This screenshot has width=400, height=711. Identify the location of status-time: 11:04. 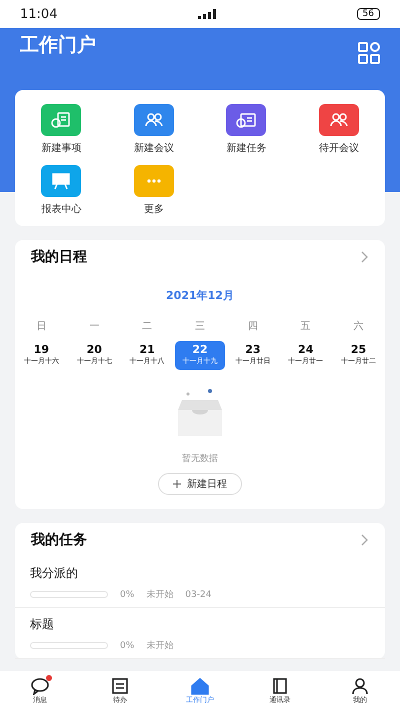
(39, 14).